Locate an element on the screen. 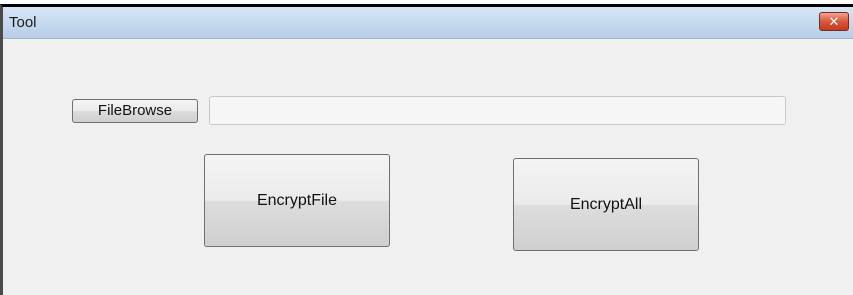 This screenshot has height=295, width=853. close-button: ✕ is located at coordinates (834, 21).